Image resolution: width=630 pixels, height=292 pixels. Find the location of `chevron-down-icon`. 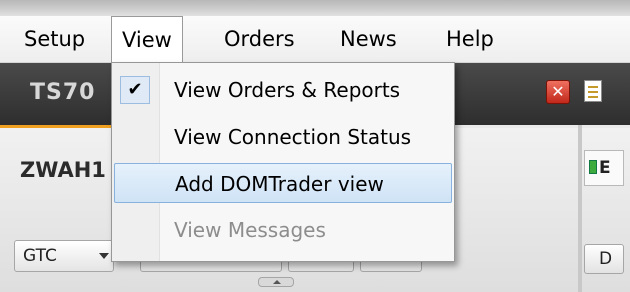

chevron-down-icon is located at coordinates (104, 256).